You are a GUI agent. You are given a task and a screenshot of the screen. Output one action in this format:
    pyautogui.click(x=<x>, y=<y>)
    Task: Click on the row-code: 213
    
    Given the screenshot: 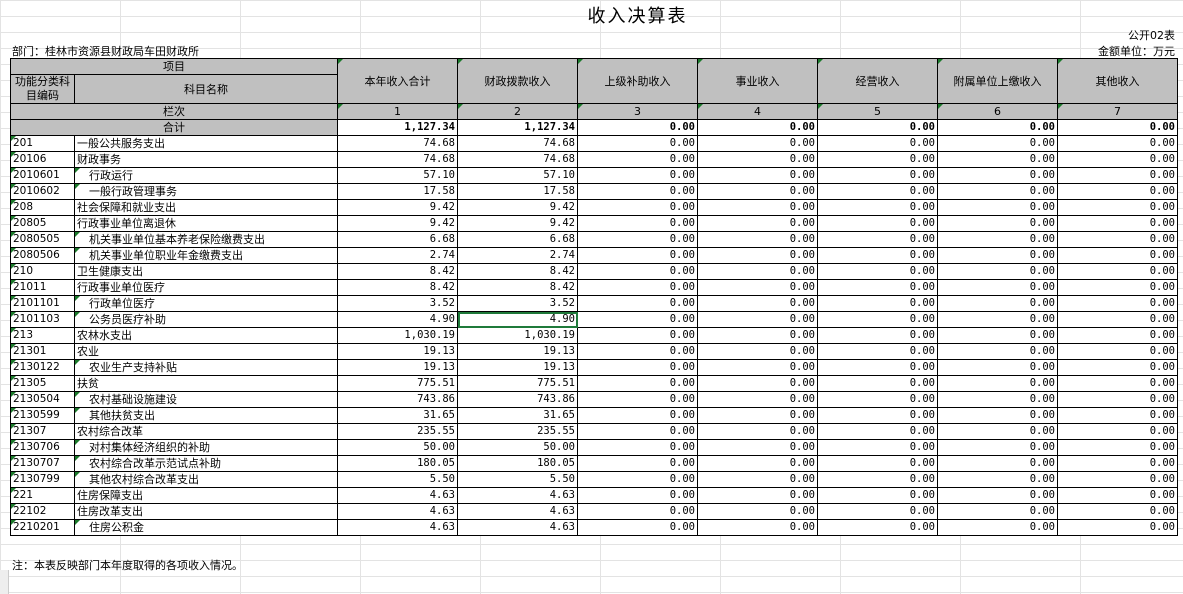 What is the action you would take?
    pyautogui.click(x=42, y=335)
    